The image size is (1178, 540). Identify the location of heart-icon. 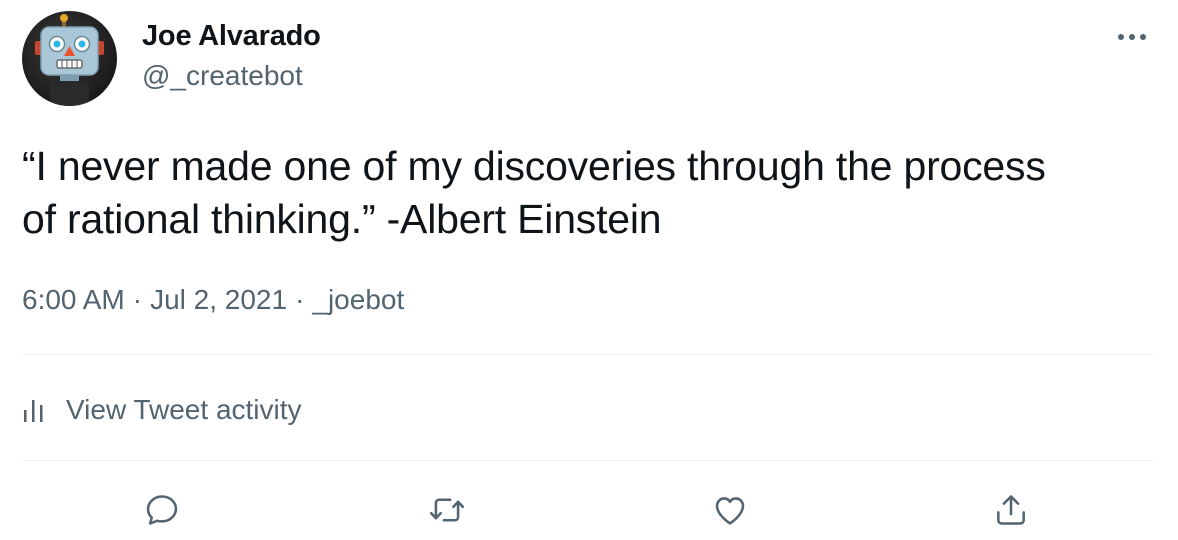
(730, 511).